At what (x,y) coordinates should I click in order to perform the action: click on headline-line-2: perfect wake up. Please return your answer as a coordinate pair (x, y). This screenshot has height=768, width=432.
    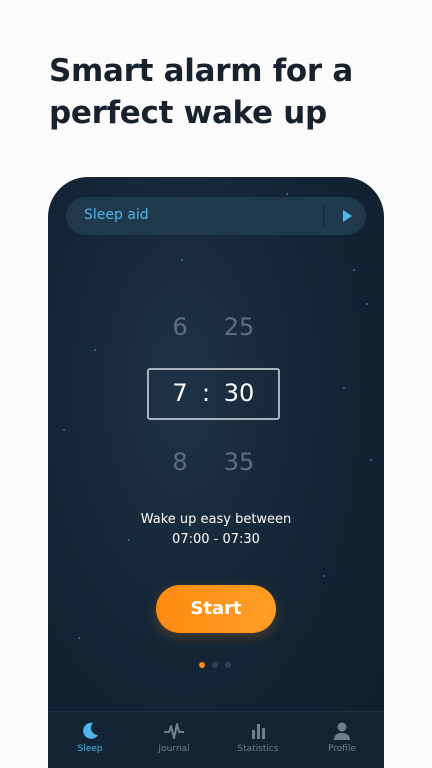
    Looking at the image, I should click on (188, 113).